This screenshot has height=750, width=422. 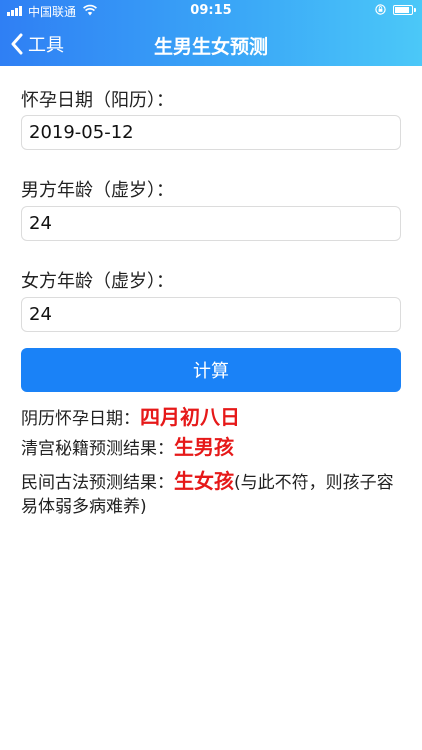 What do you see at coordinates (204, 447) in the screenshot?
I see `qing-palace-value: 生男孩` at bounding box center [204, 447].